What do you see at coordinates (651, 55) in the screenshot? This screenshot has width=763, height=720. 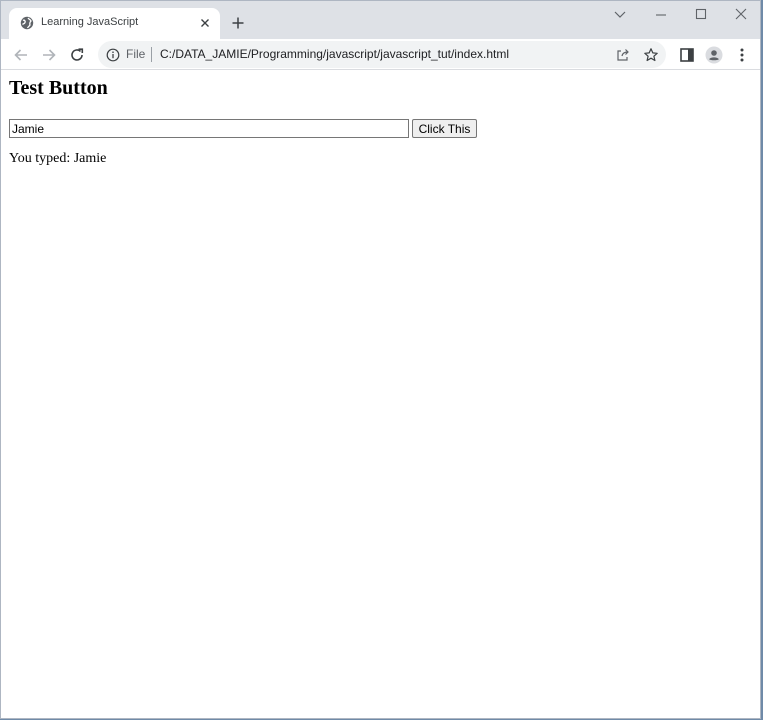 I see `star-icon` at bounding box center [651, 55].